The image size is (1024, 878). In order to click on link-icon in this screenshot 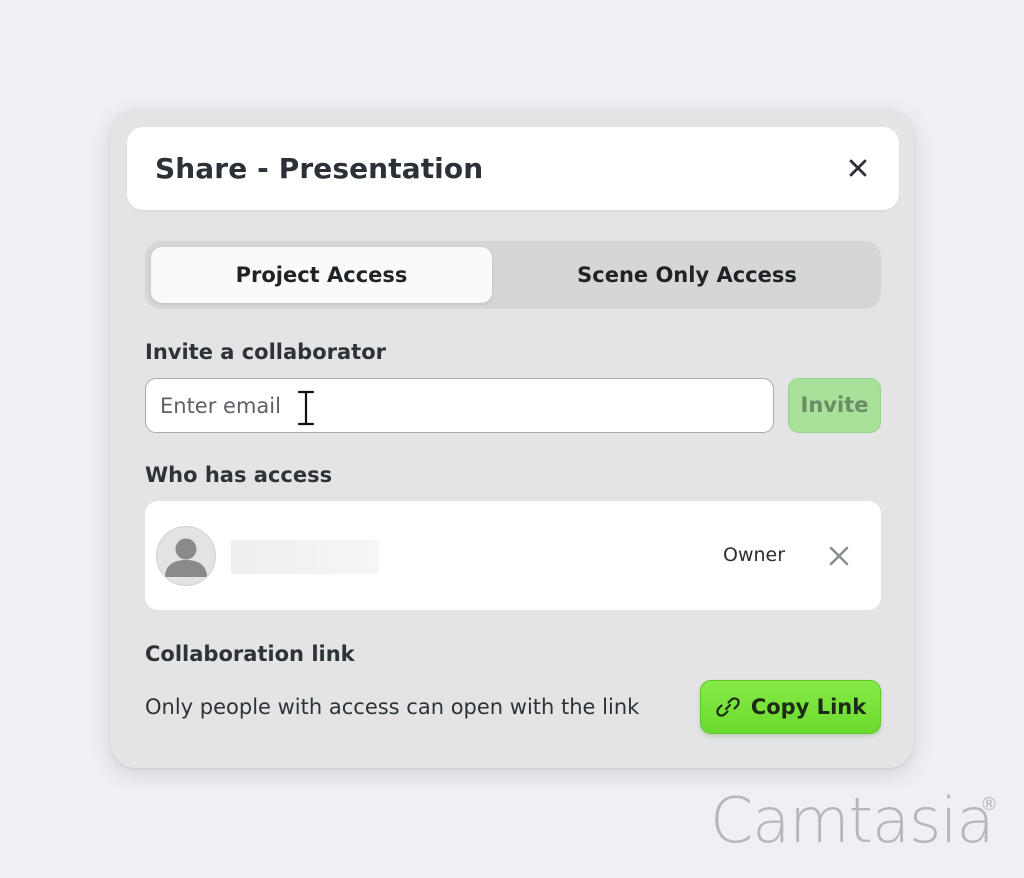, I will do `click(728, 707)`.